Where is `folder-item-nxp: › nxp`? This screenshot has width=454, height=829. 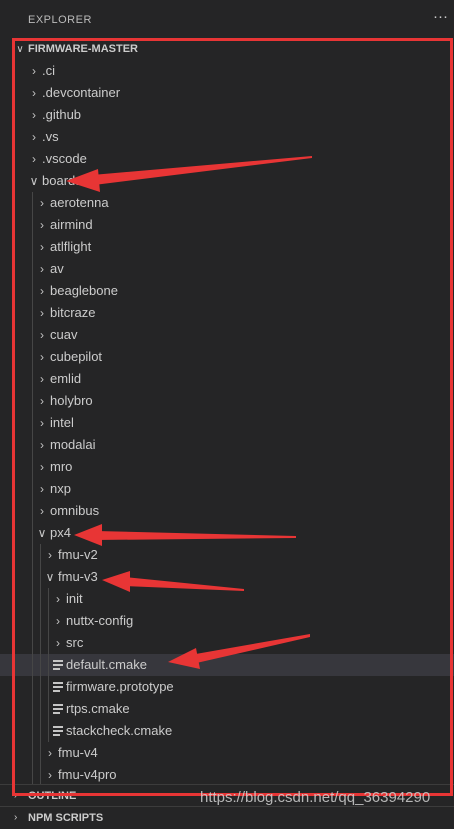
folder-item-nxp: › nxp is located at coordinates (227, 489).